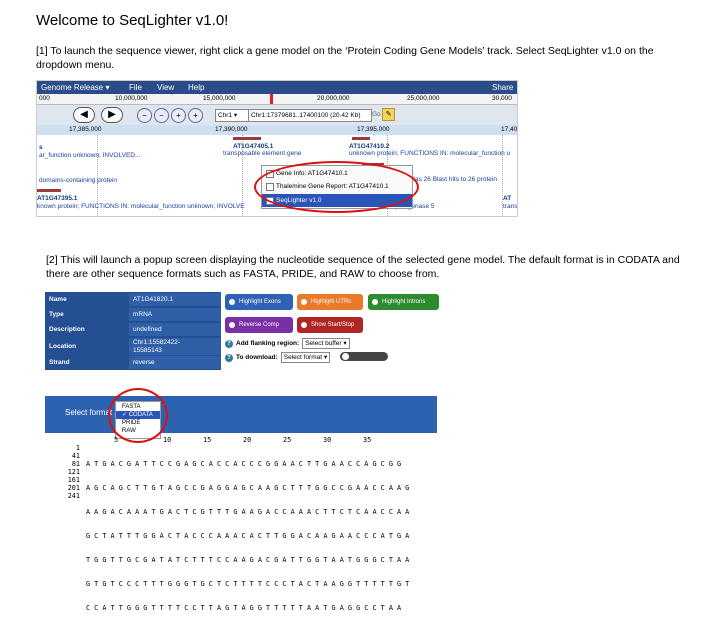  I want to click on buffer-select: Select buffer ▾, so click(326, 343).